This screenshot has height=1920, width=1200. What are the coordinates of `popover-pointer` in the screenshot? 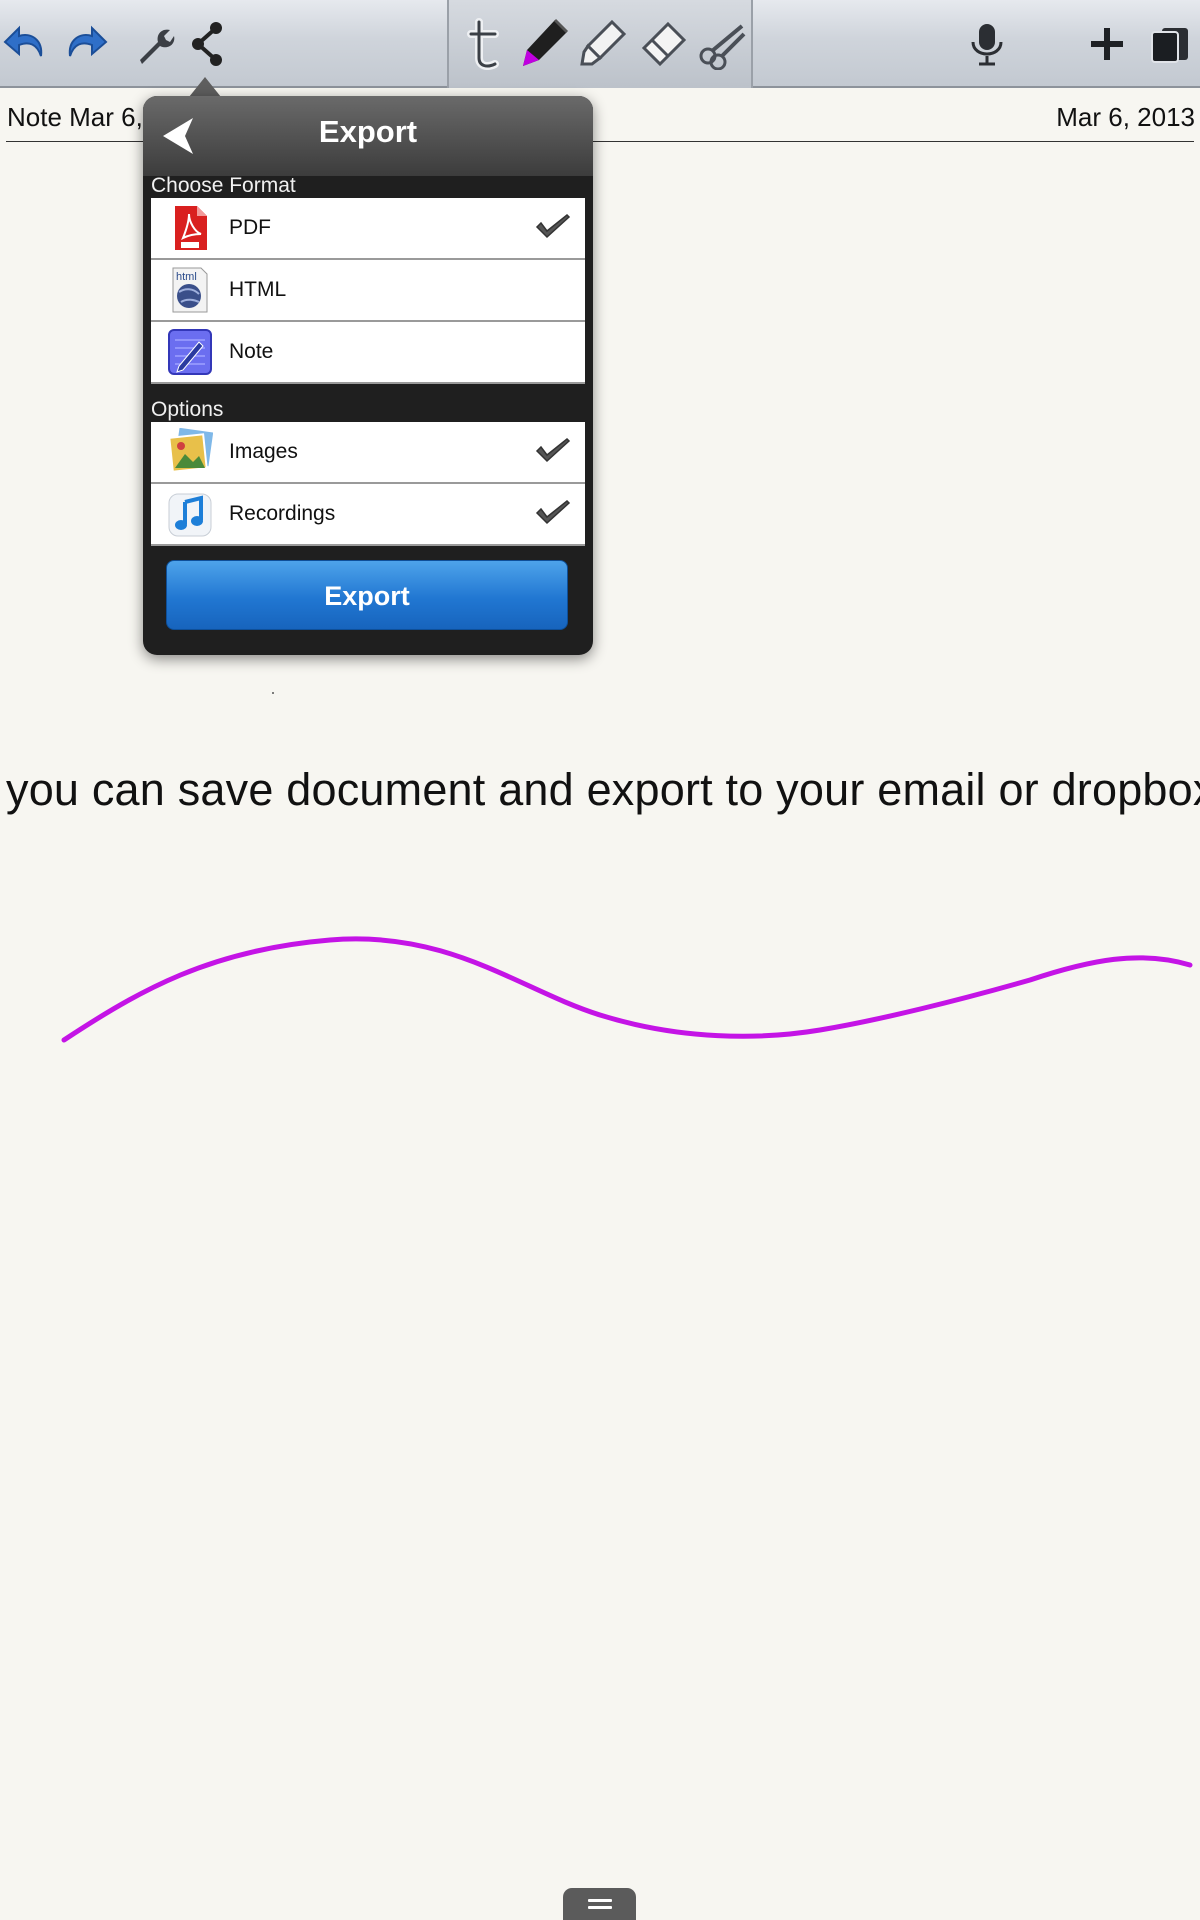 It's located at (205, 87).